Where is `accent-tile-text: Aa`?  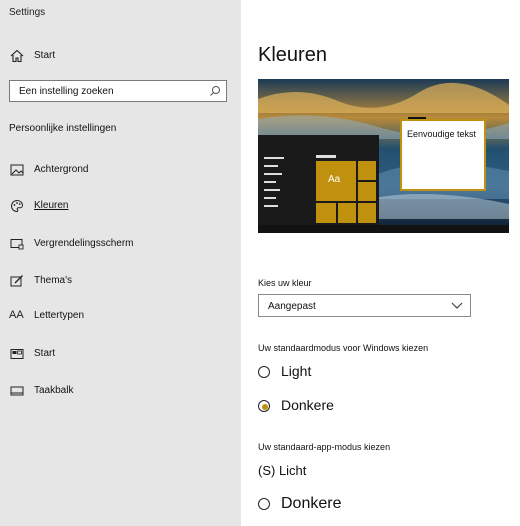
accent-tile-text: Aa is located at coordinates (334, 179).